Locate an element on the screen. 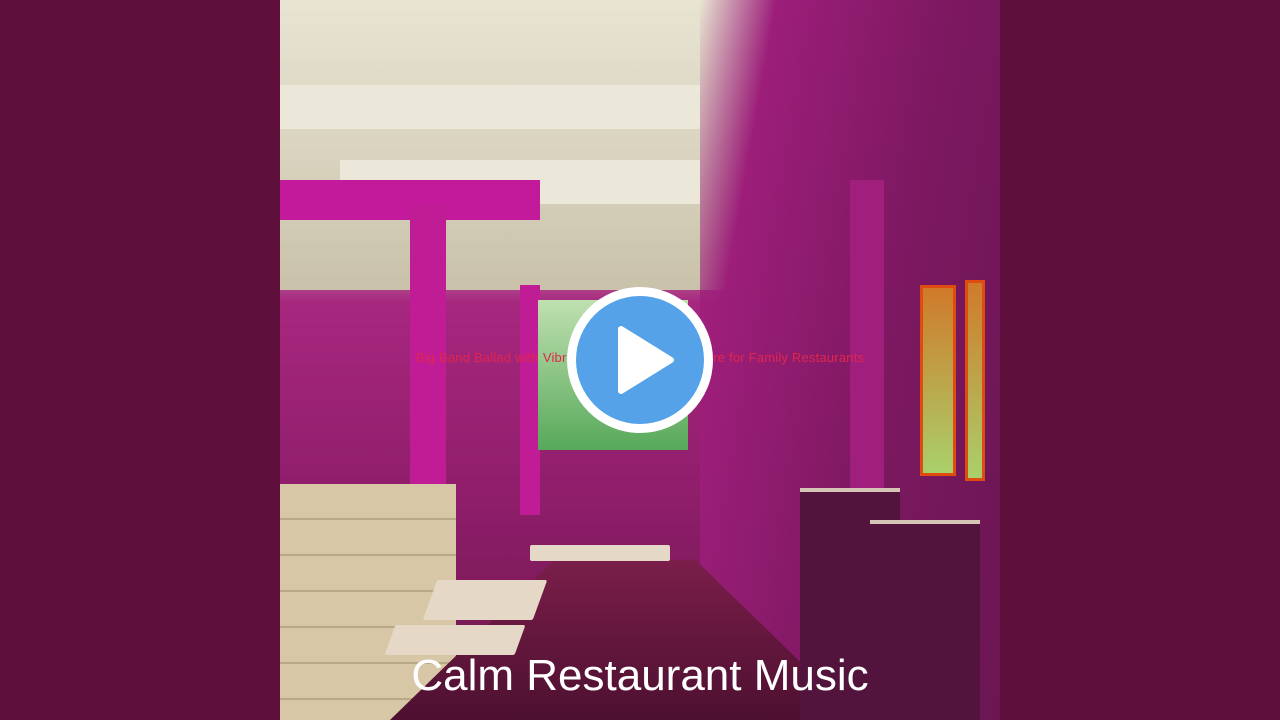 The image size is (1280, 720). thumbnail-caption: Calm Restaurant Music is located at coordinates (640, 675).